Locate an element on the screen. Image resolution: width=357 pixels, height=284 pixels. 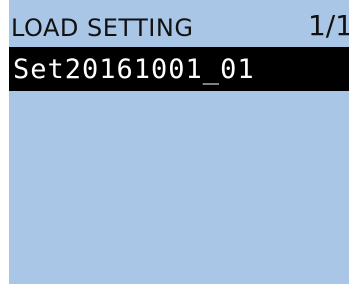
list-item-label: Set20161001_01 is located at coordinates (134, 69).